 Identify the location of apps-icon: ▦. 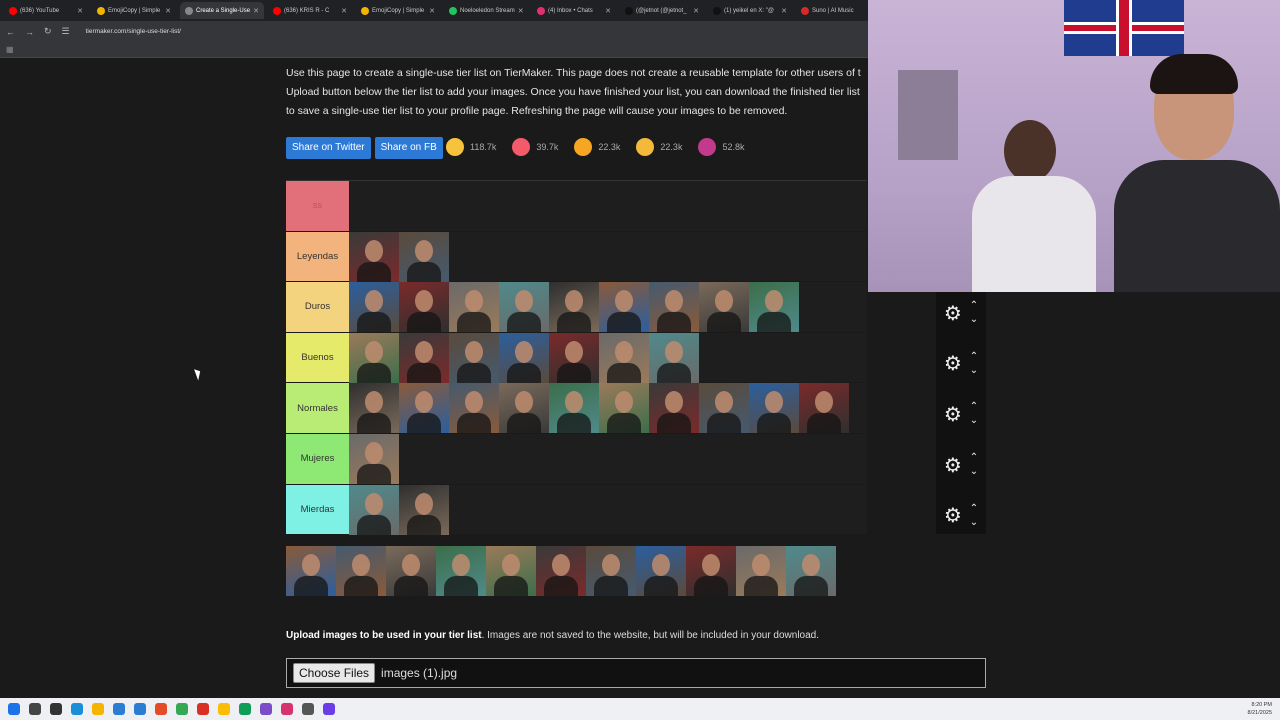
(10, 49).